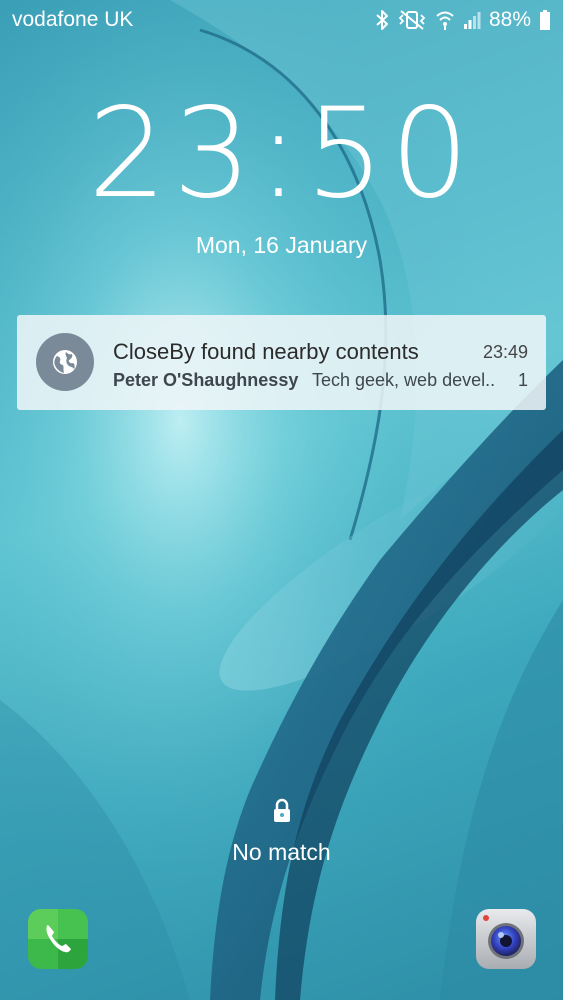  Describe the element at coordinates (281, 20) in the screenshot. I see `status-bar: vodafone UK 88%` at that location.